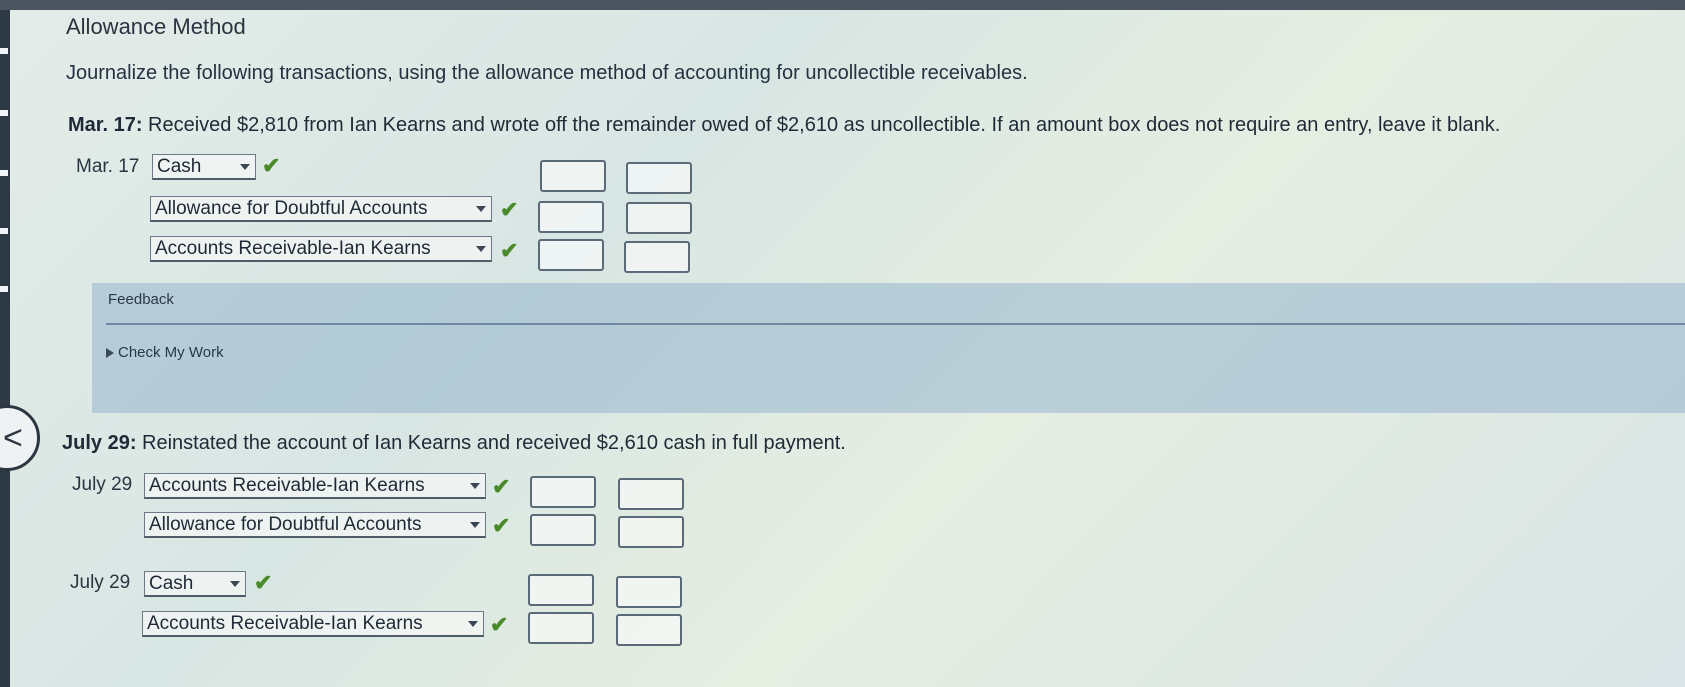  Describe the element at coordinates (13, 438) in the screenshot. I see `chevron-left-icon: <` at that location.